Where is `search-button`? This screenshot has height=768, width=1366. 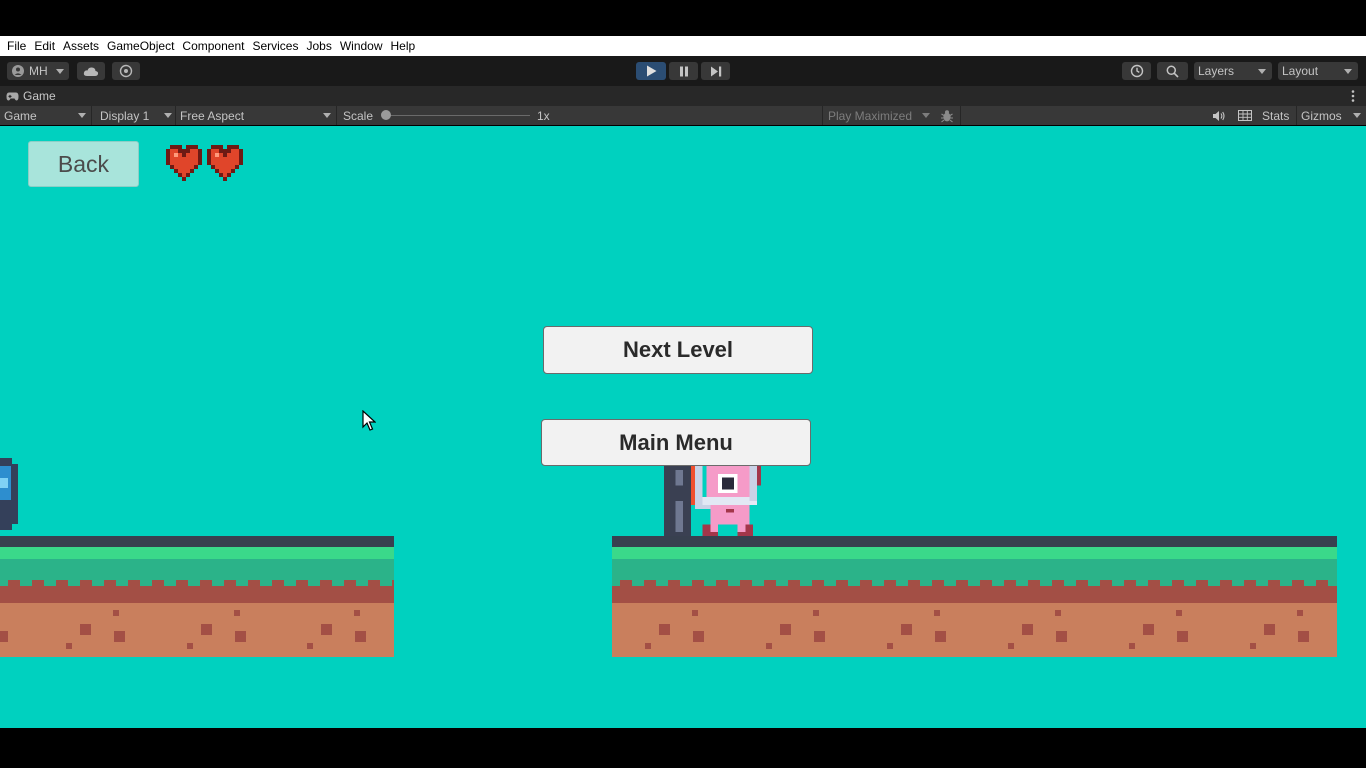
search-button is located at coordinates (1172, 71).